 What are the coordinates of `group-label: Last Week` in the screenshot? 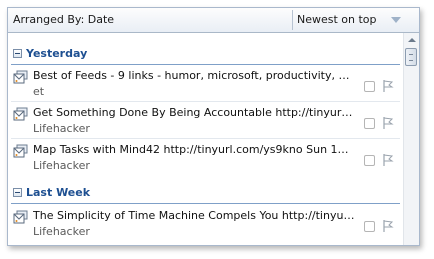 It's located at (58, 192).